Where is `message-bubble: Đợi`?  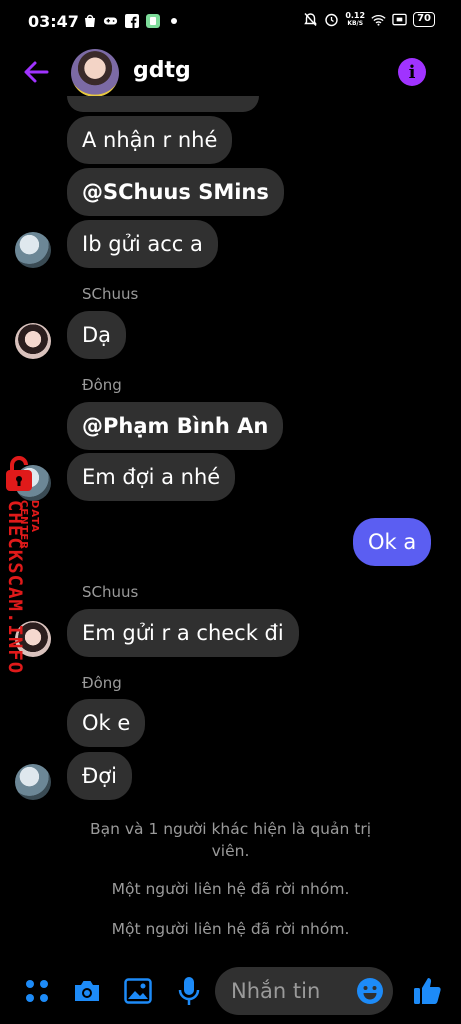
message-bubble: Đợi is located at coordinates (99, 776).